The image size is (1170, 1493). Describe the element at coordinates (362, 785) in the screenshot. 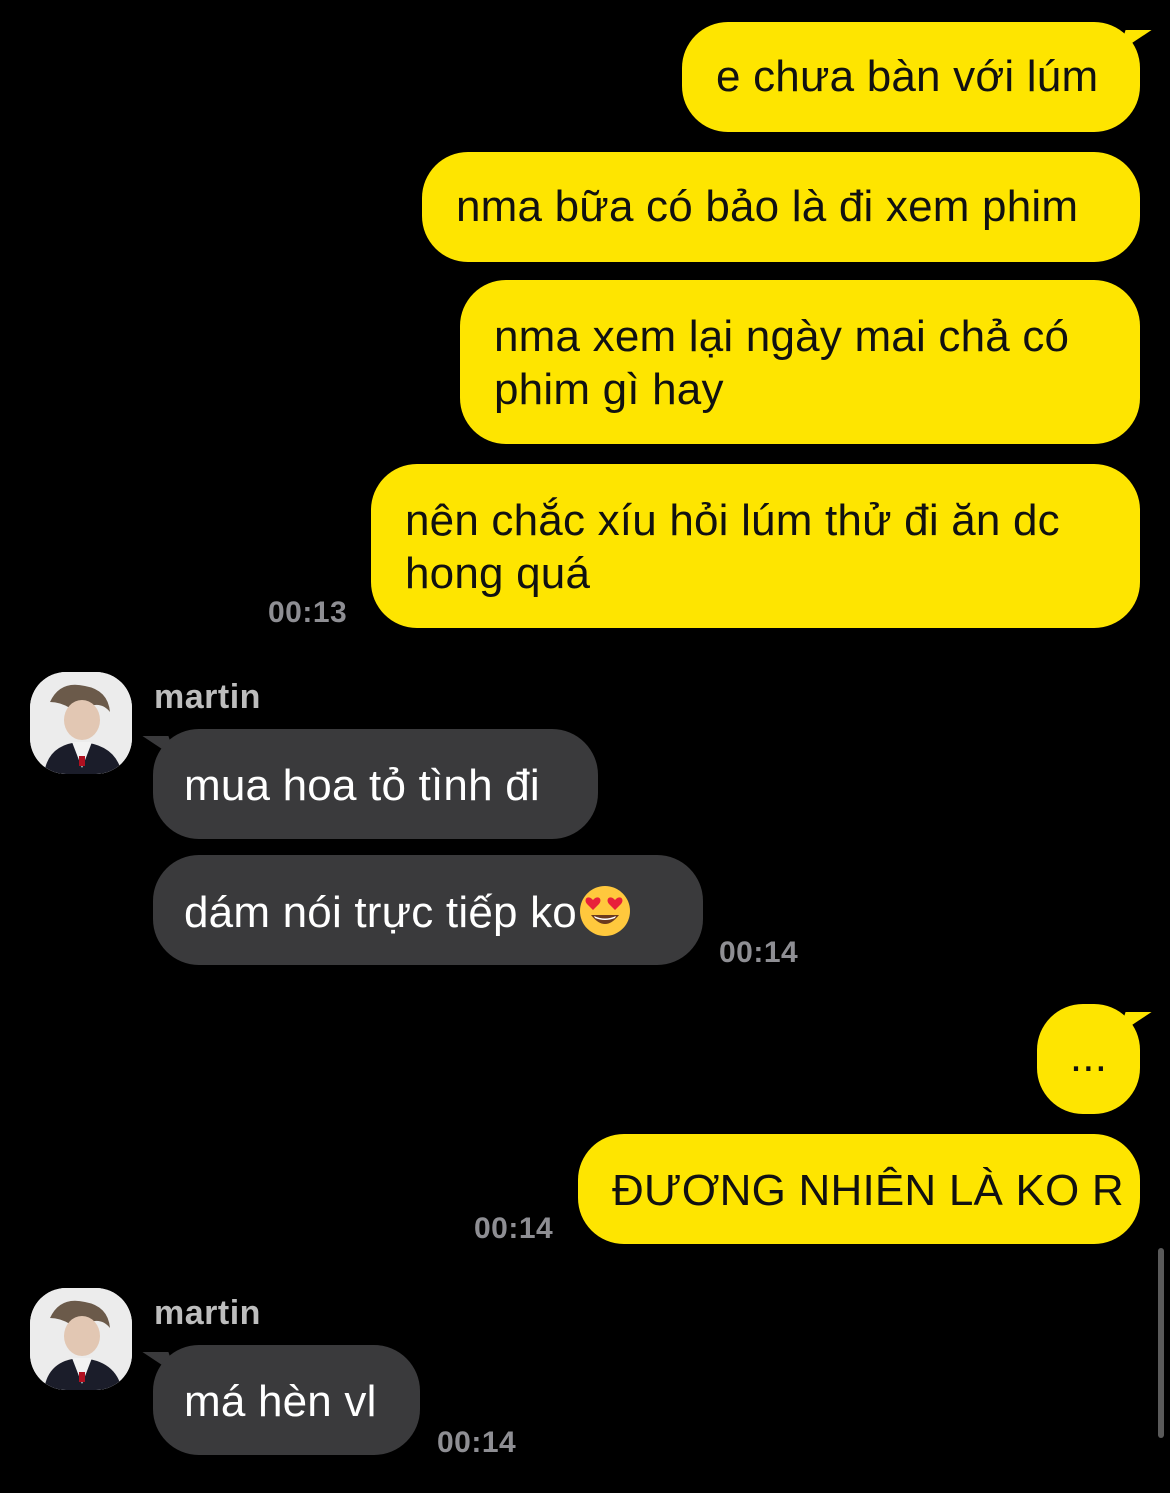

I see `message-text: mua hoa tỏ tình đi` at that location.